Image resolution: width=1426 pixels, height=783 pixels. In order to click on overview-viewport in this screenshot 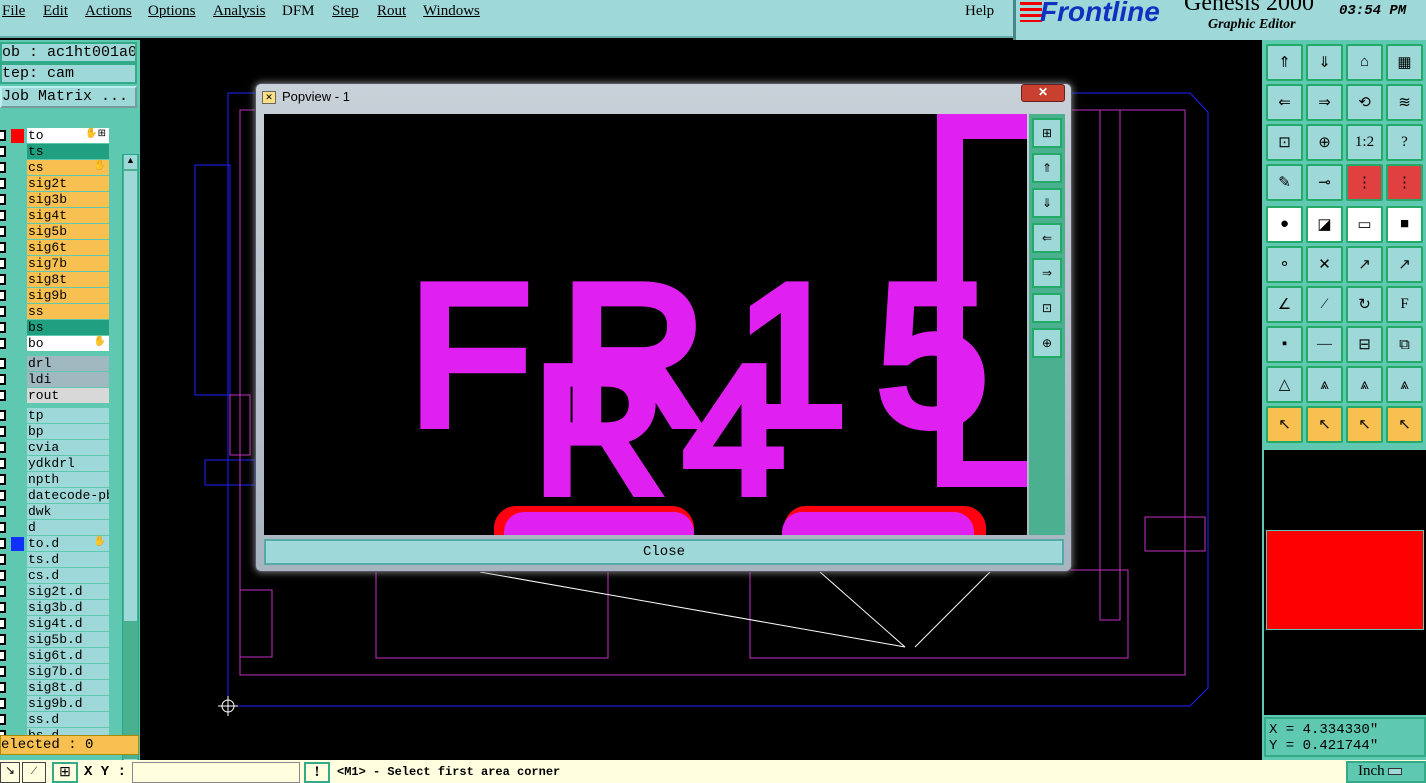, I will do `click(1345, 580)`.